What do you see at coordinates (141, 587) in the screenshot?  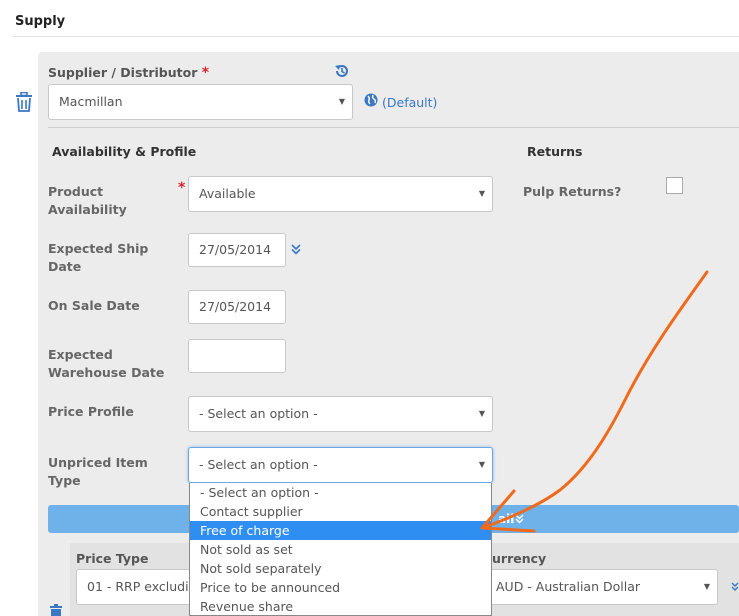 I see `price-type-select: 01 - RRP excludir` at bounding box center [141, 587].